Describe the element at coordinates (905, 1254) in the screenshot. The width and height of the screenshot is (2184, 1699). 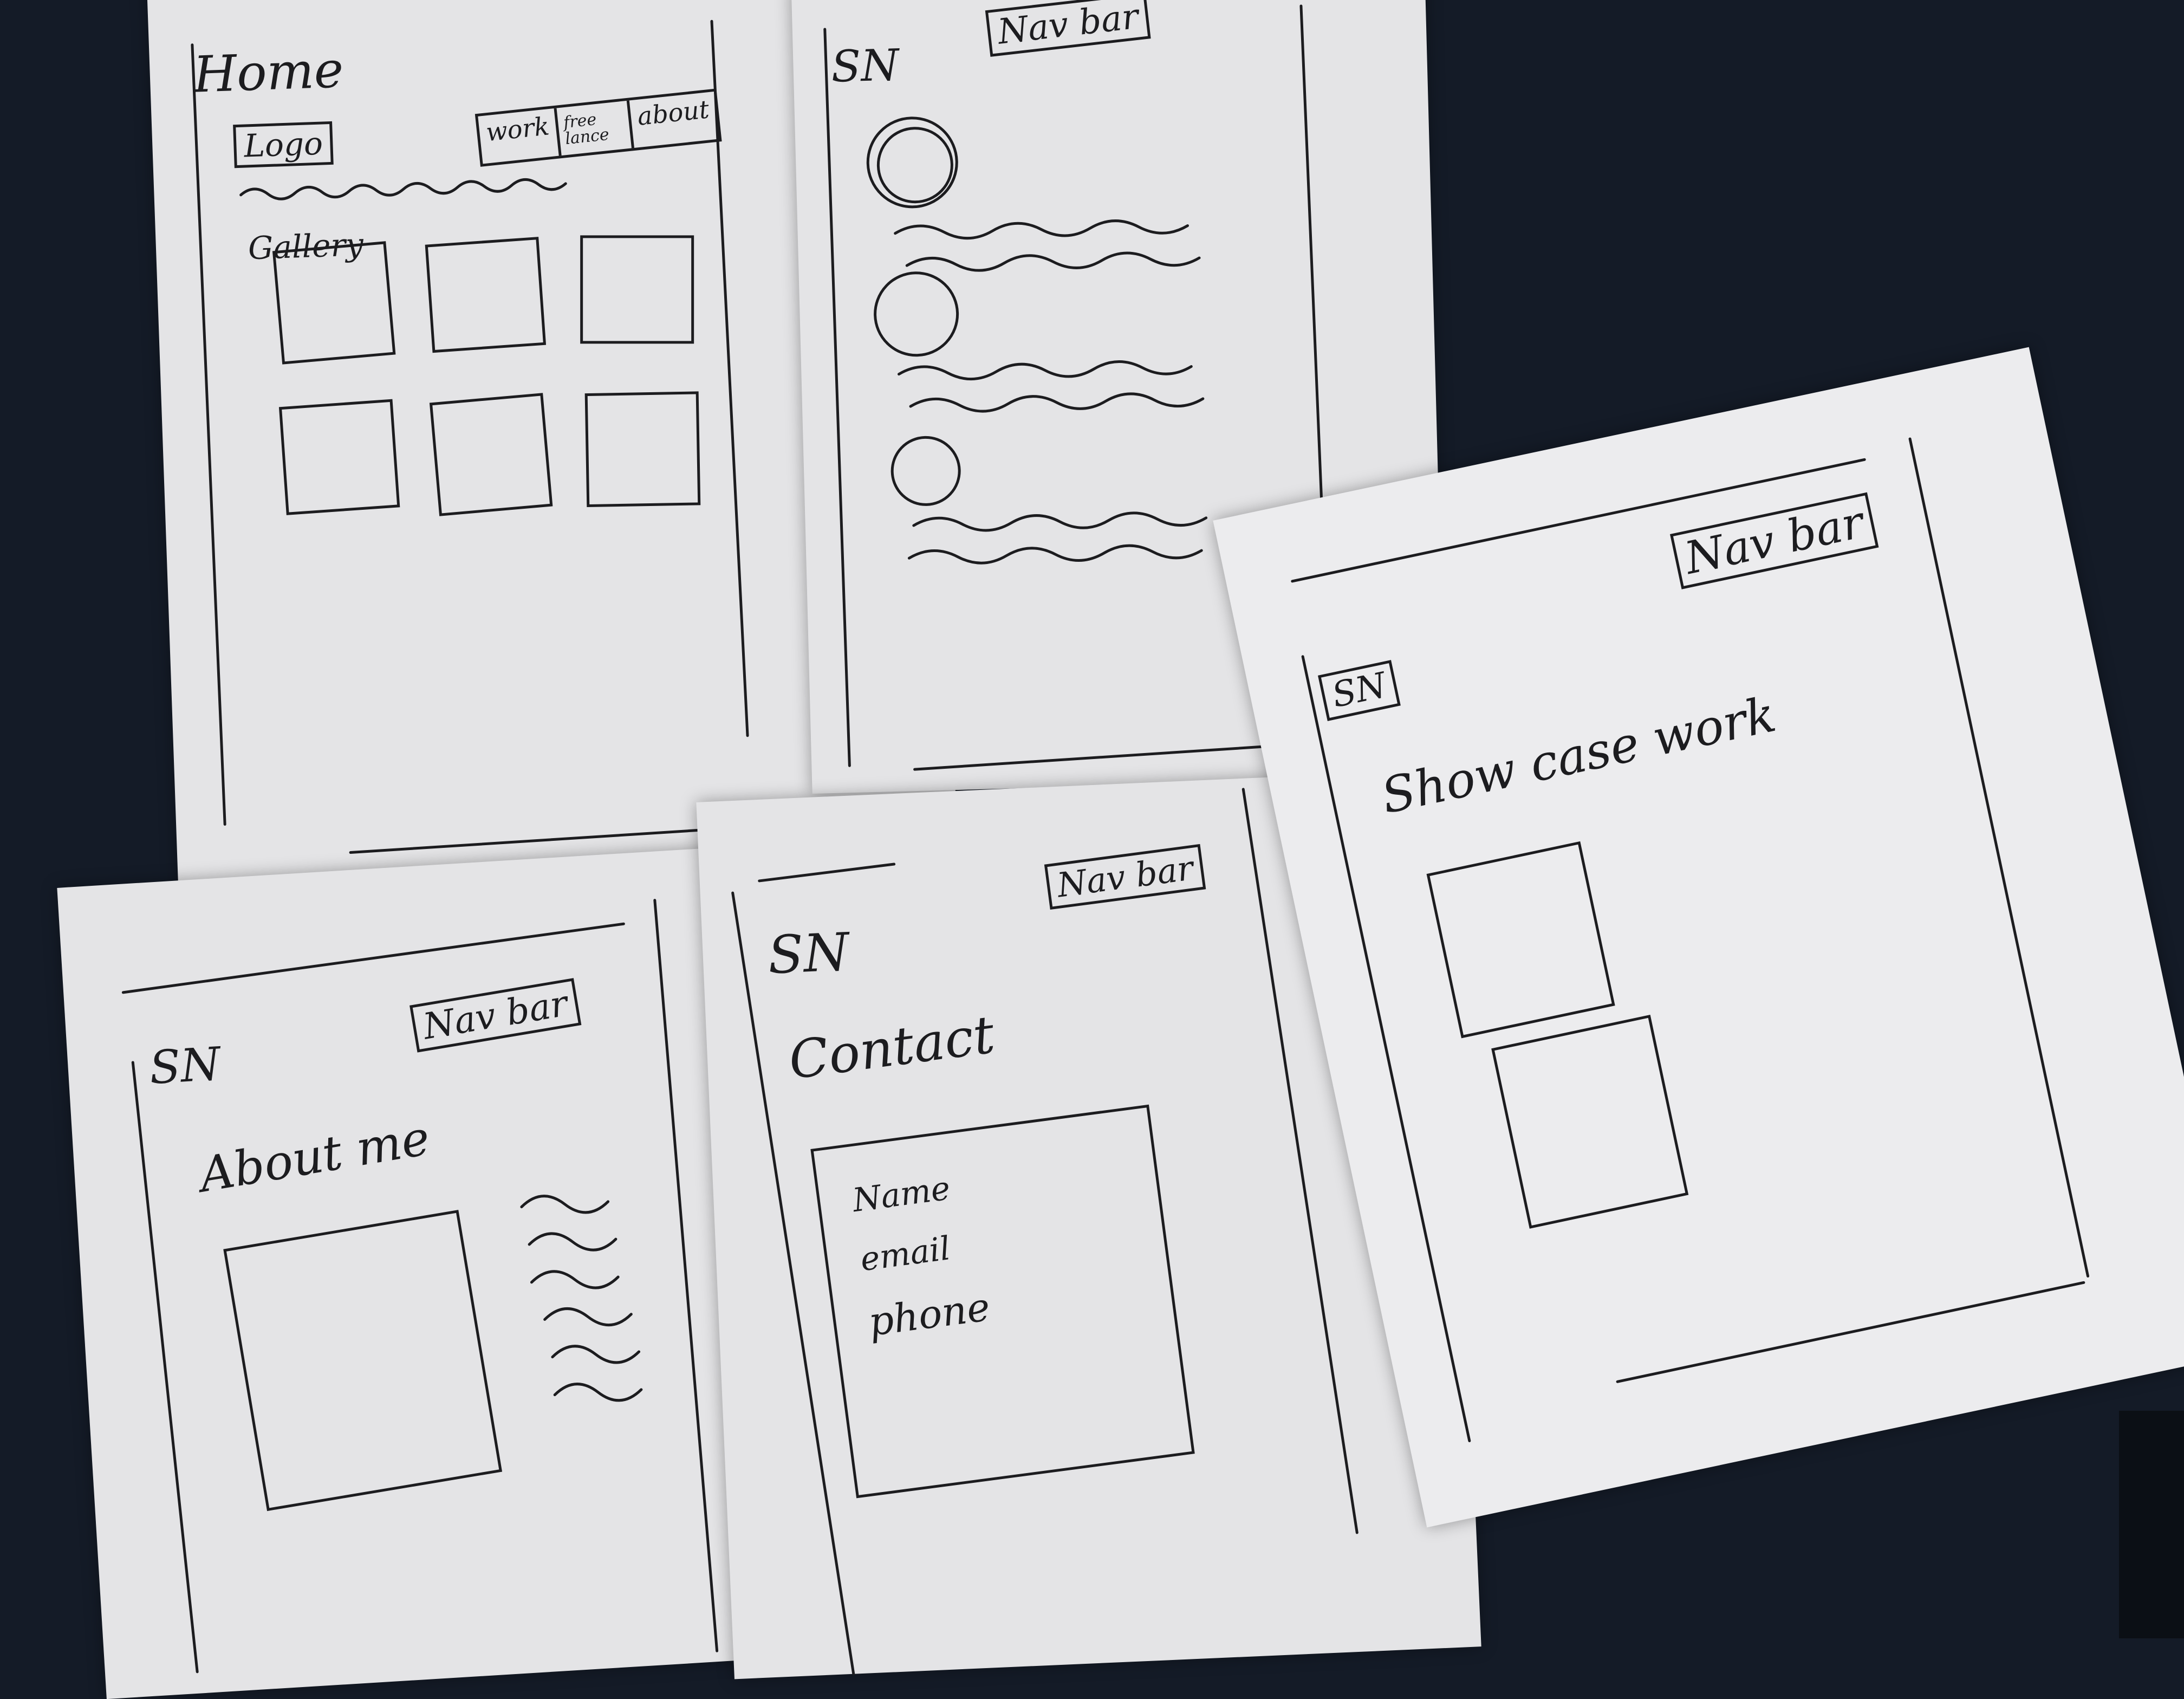
I see `contact-email-field: email` at that location.